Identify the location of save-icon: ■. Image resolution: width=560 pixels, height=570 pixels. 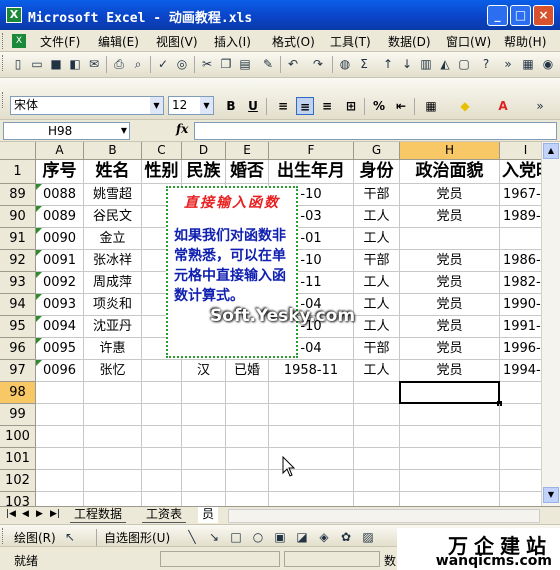
(56, 64).